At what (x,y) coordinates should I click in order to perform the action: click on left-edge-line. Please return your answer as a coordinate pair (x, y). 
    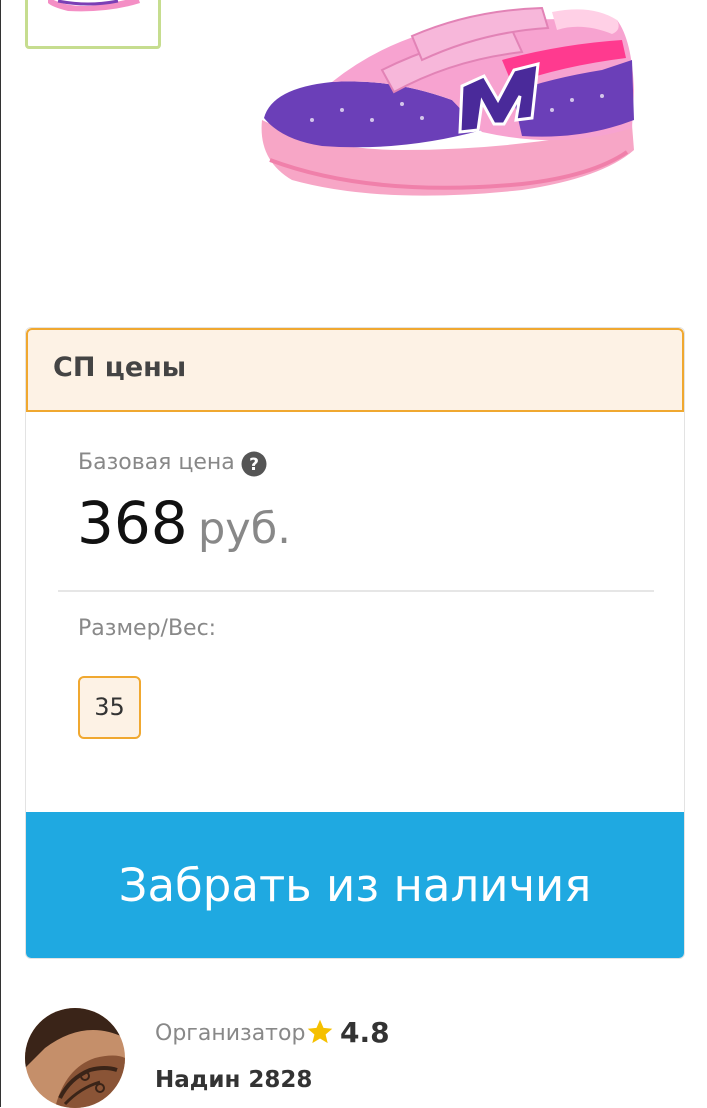
    Looking at the image, I should click on (0, 553).